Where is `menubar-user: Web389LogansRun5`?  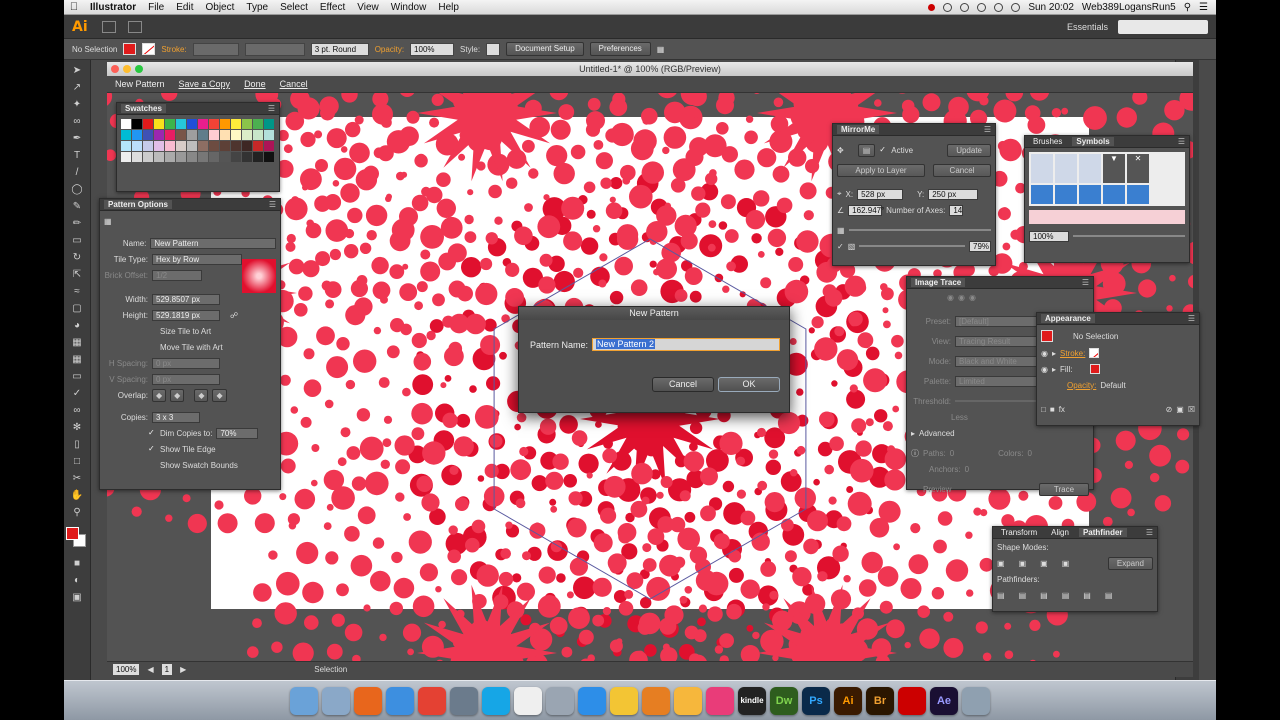 menubar-user: Web389LogansRun5 is located at coordinates (1129, 7).